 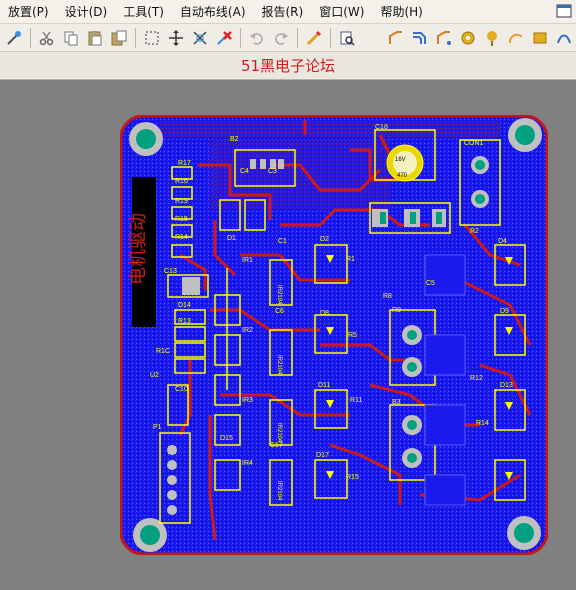 I want to click on label-d8: D8, so click(x=324, y=313).